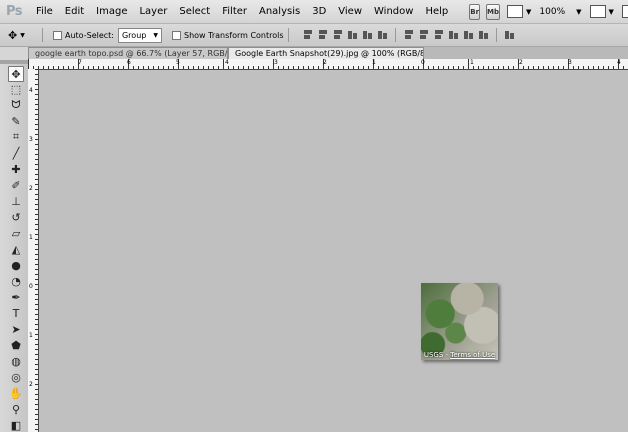 Image resolution: width=628 pixels, height=432 pixels. I want to click on align-top-icon, so click(308, 35).